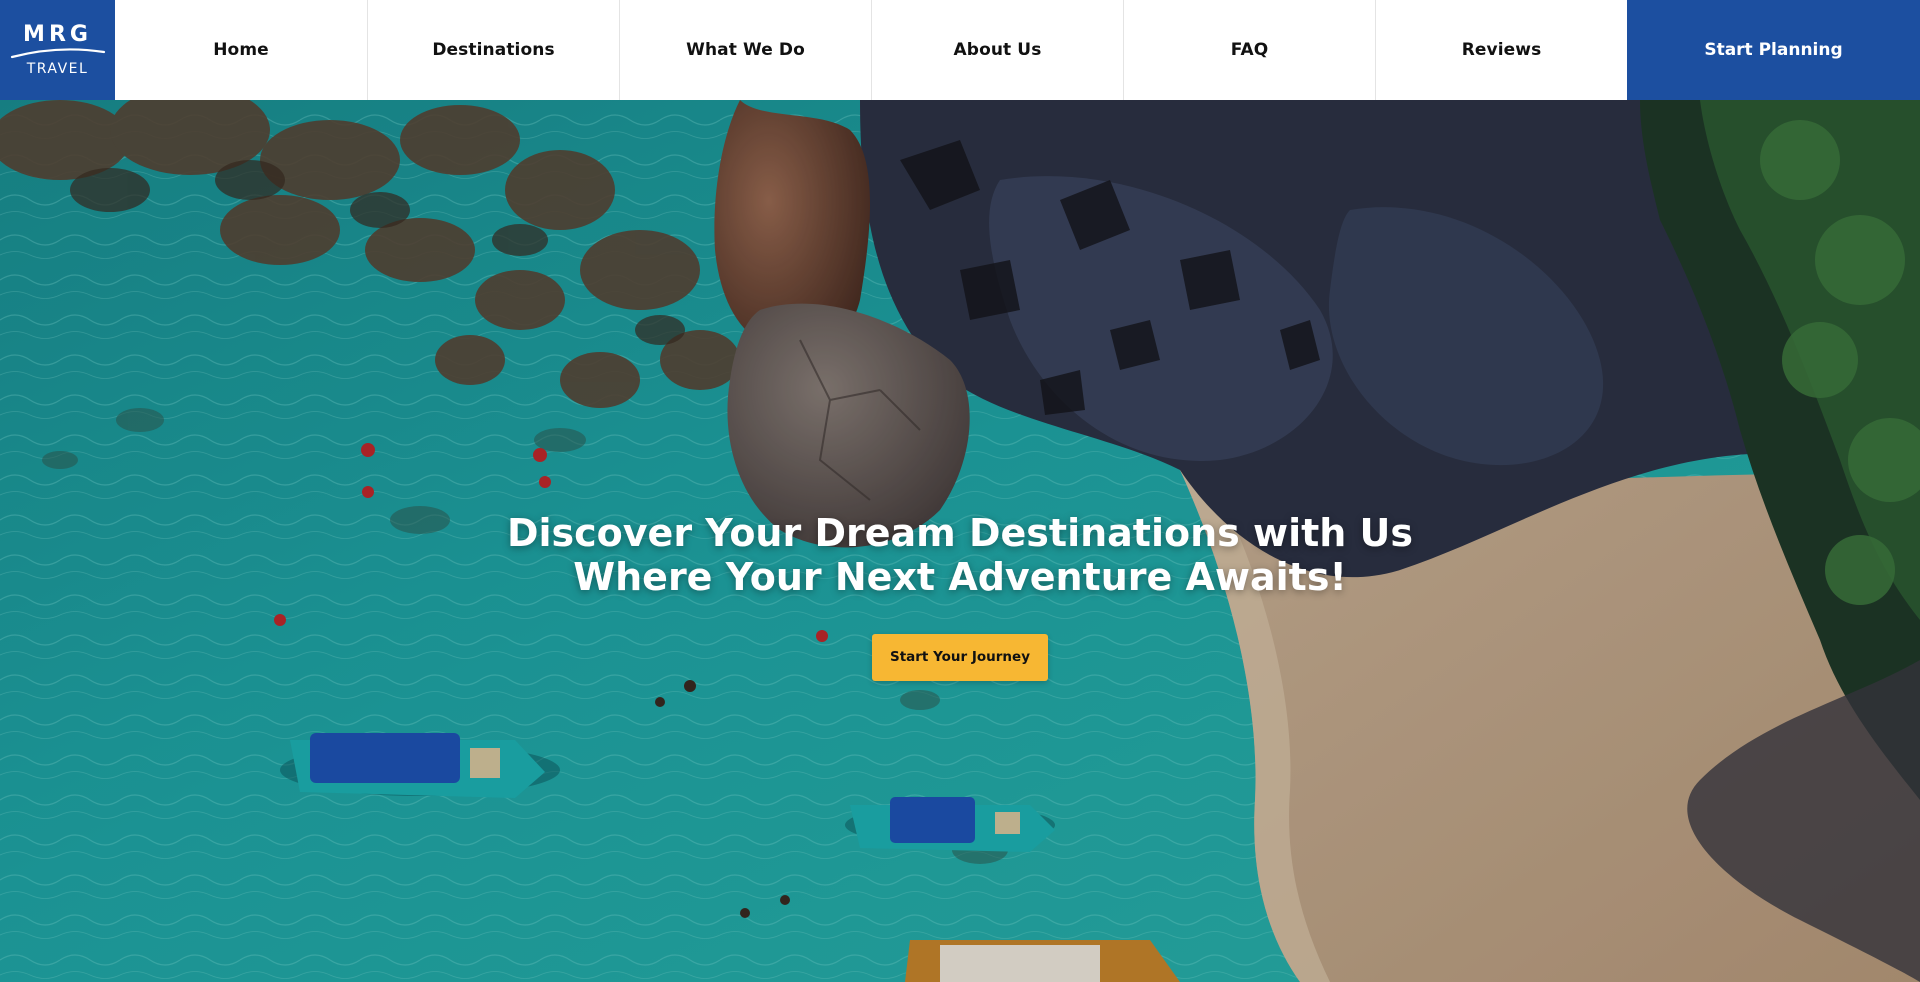 Image resolution: width=1920 pixels, height=982 pixels. What do you see at coordinates (57, 68) in the screenshot?
I see `logo-subtitle: TRAVEL` at bounding box center [57, 68].